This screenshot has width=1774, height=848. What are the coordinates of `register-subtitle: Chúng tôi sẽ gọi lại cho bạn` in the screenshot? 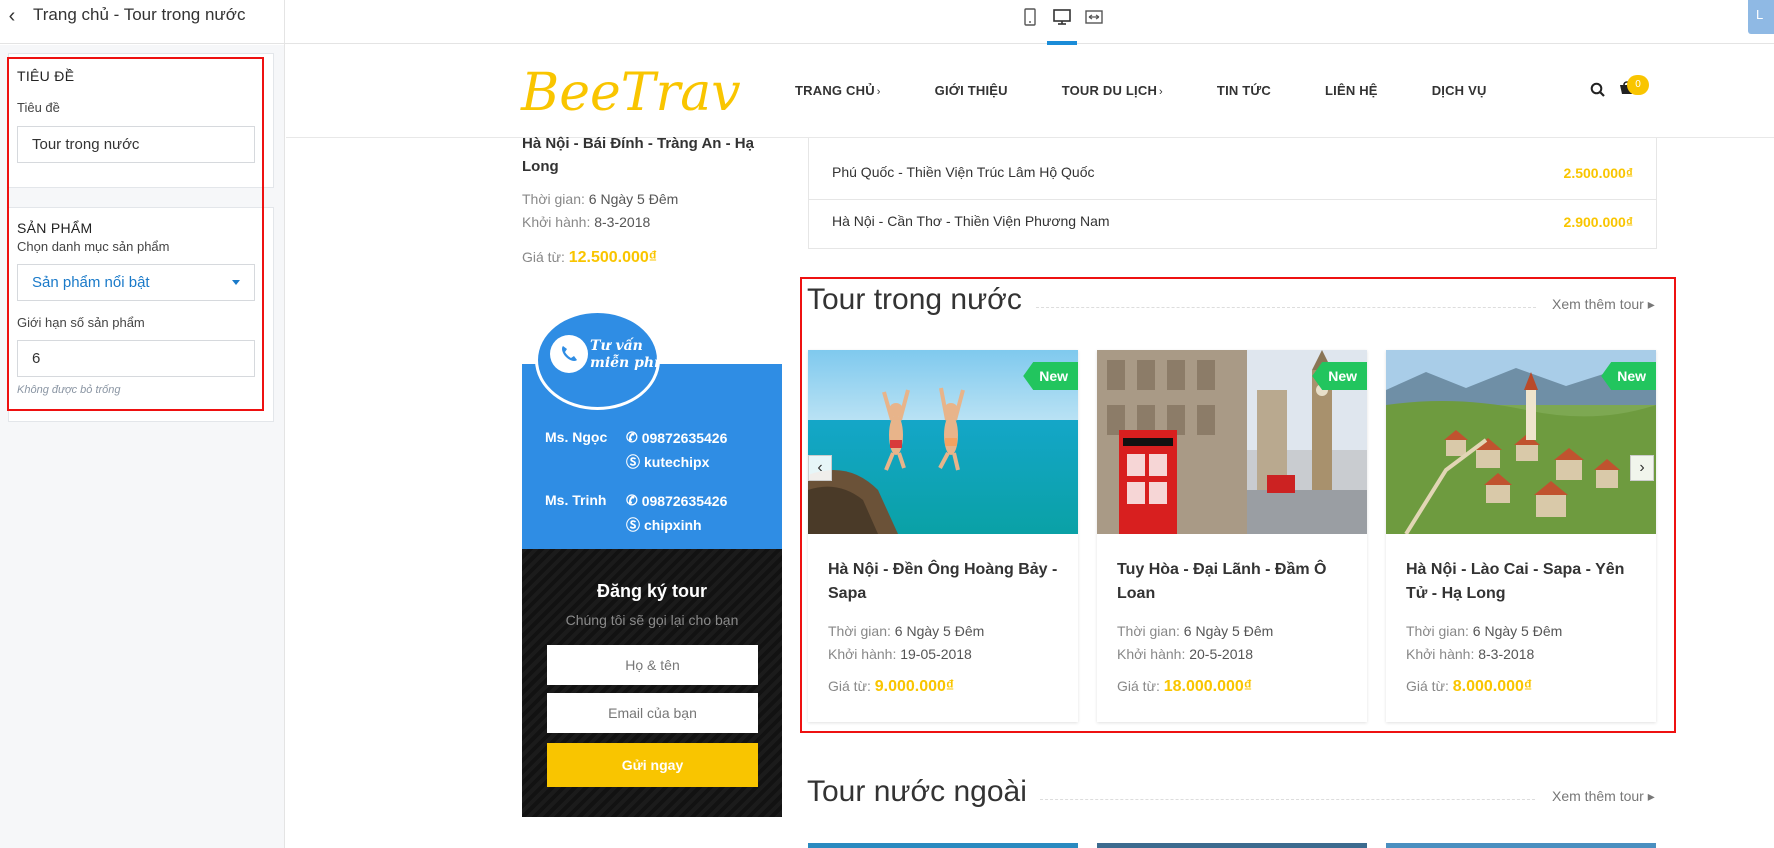 It's located at (652, 620).